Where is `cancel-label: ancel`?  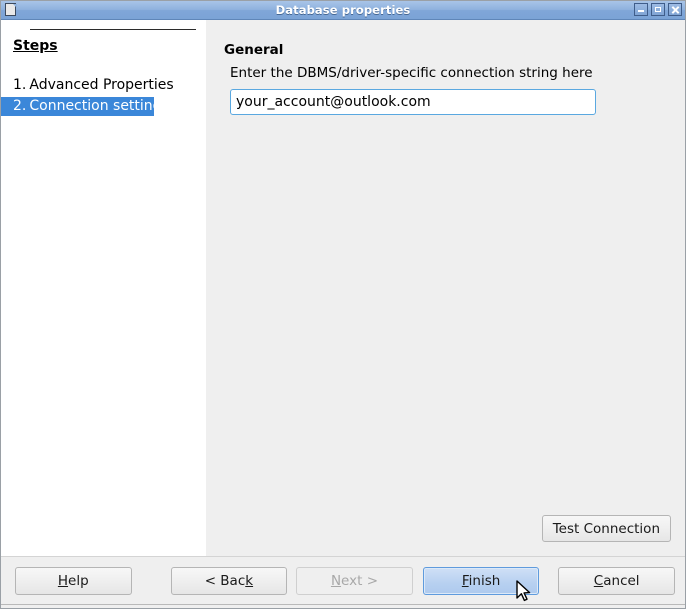 cancel-label: ancel is located at coordinates (621, 580).